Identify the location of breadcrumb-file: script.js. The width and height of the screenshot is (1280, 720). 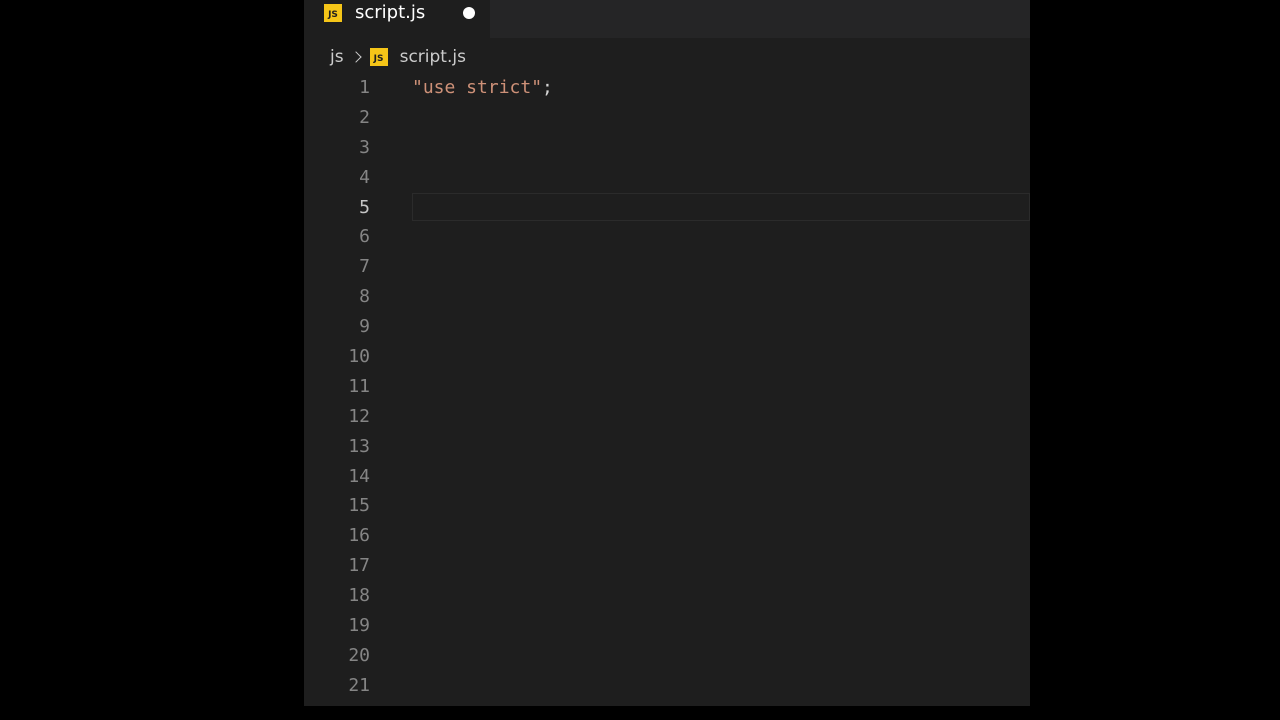
(433, 57).